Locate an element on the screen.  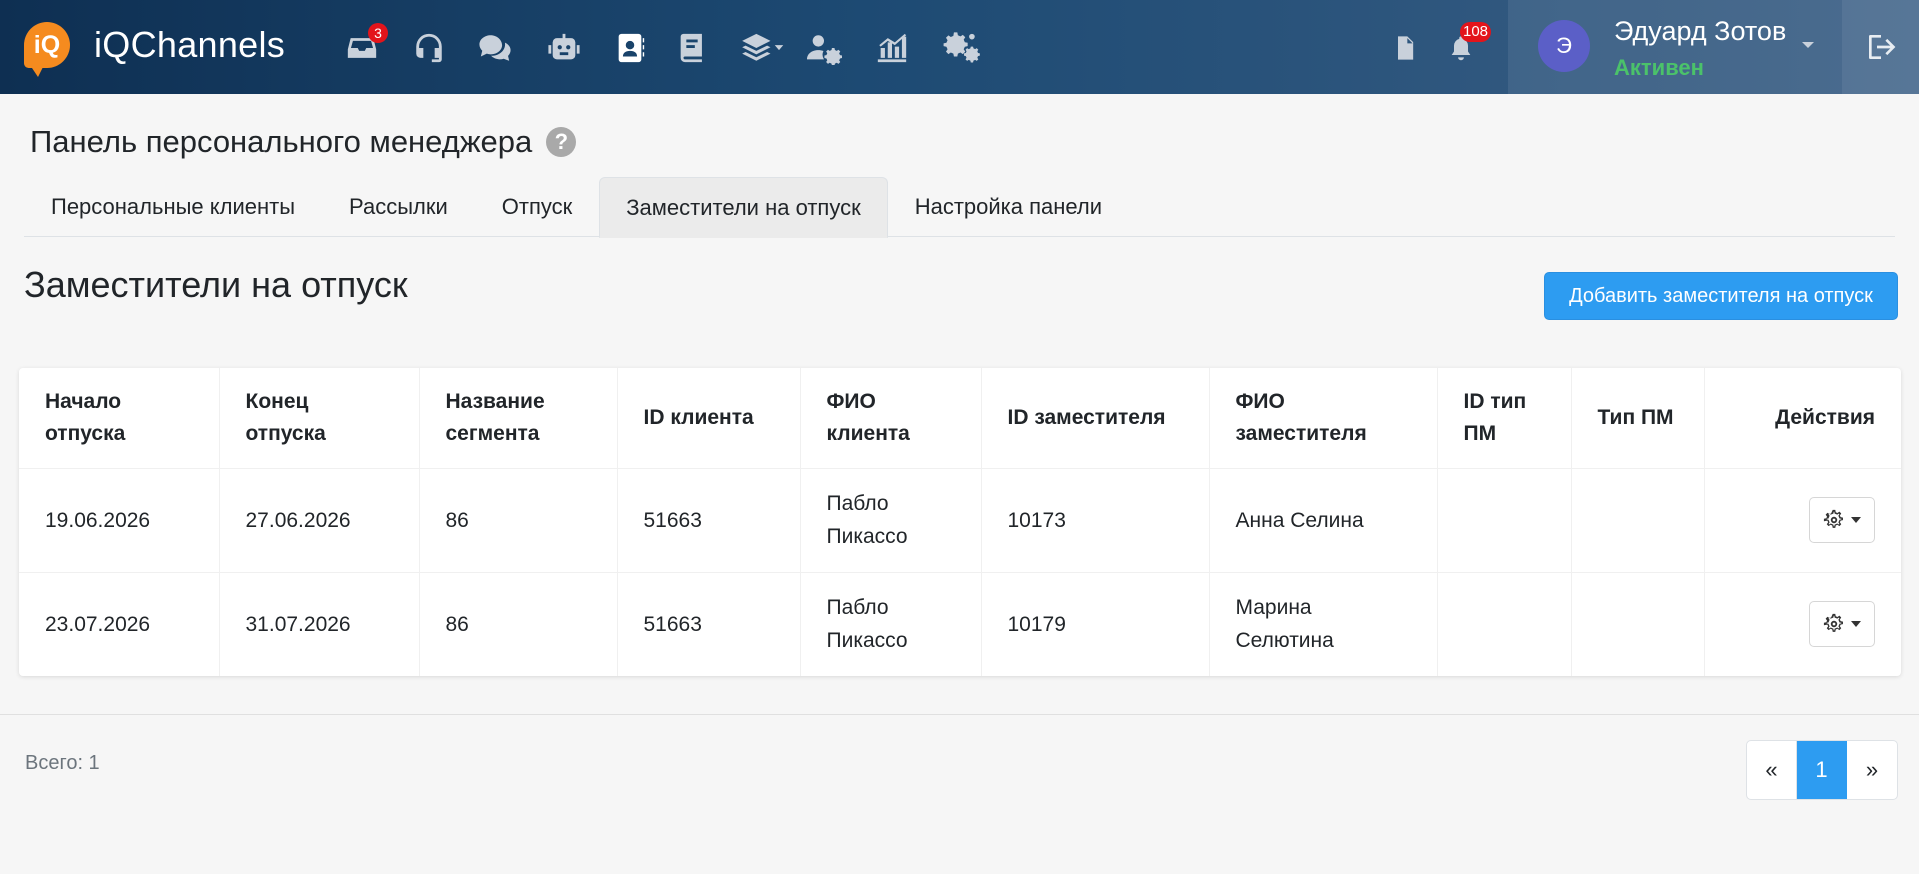
column-header: ФИО клиента is located at coordinates (891, 418).